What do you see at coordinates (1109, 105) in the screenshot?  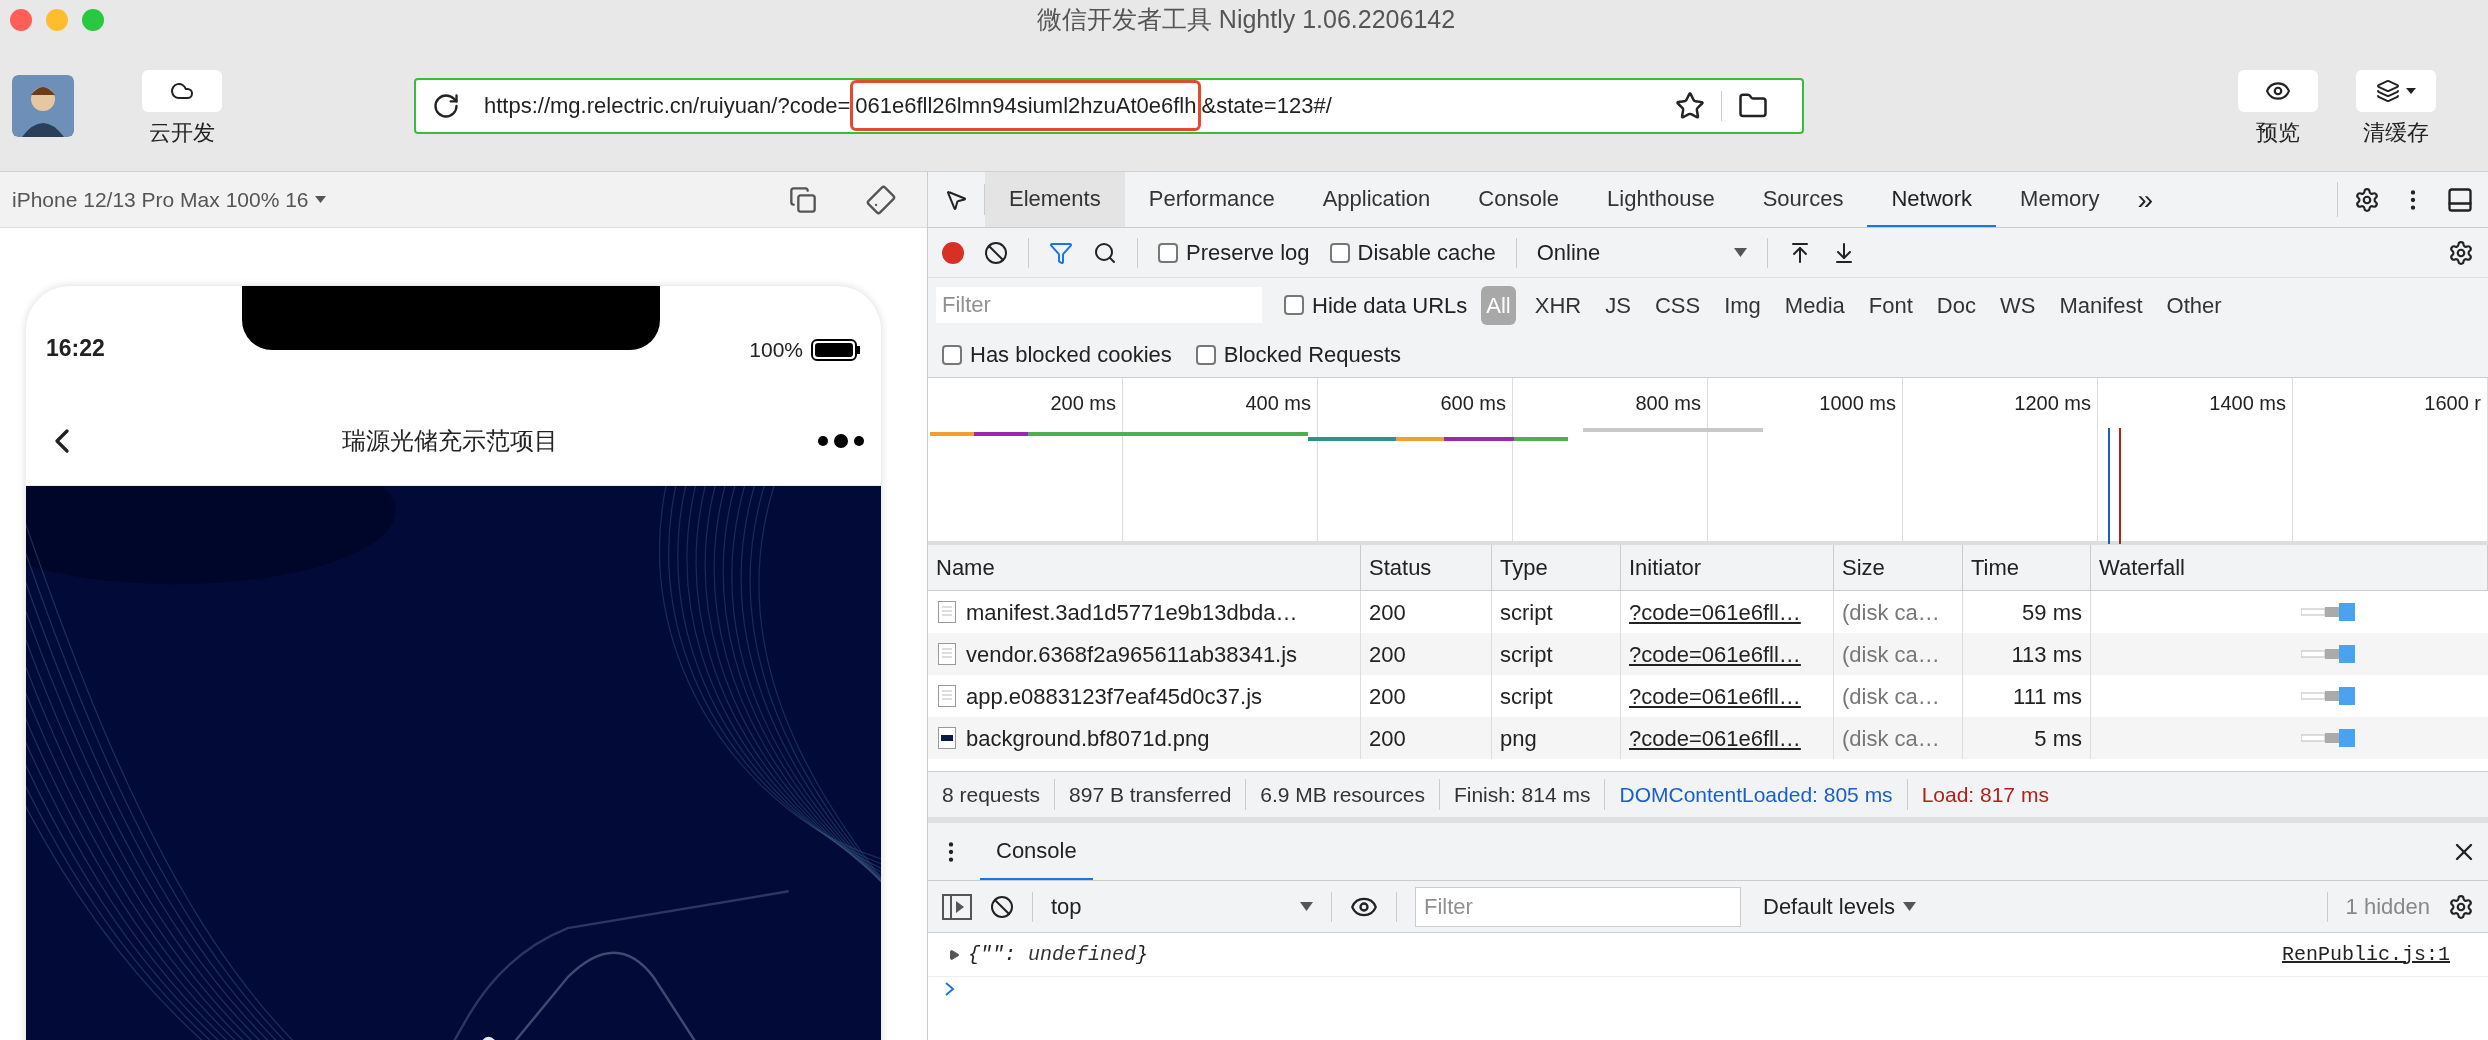 I see `url-field: https://mg.relectric.cn/ruiyuan/?code= 061e6fll26lmn94siuml2hzuAt0e6flh &state=123#/` at bounding box center [1109, 105].